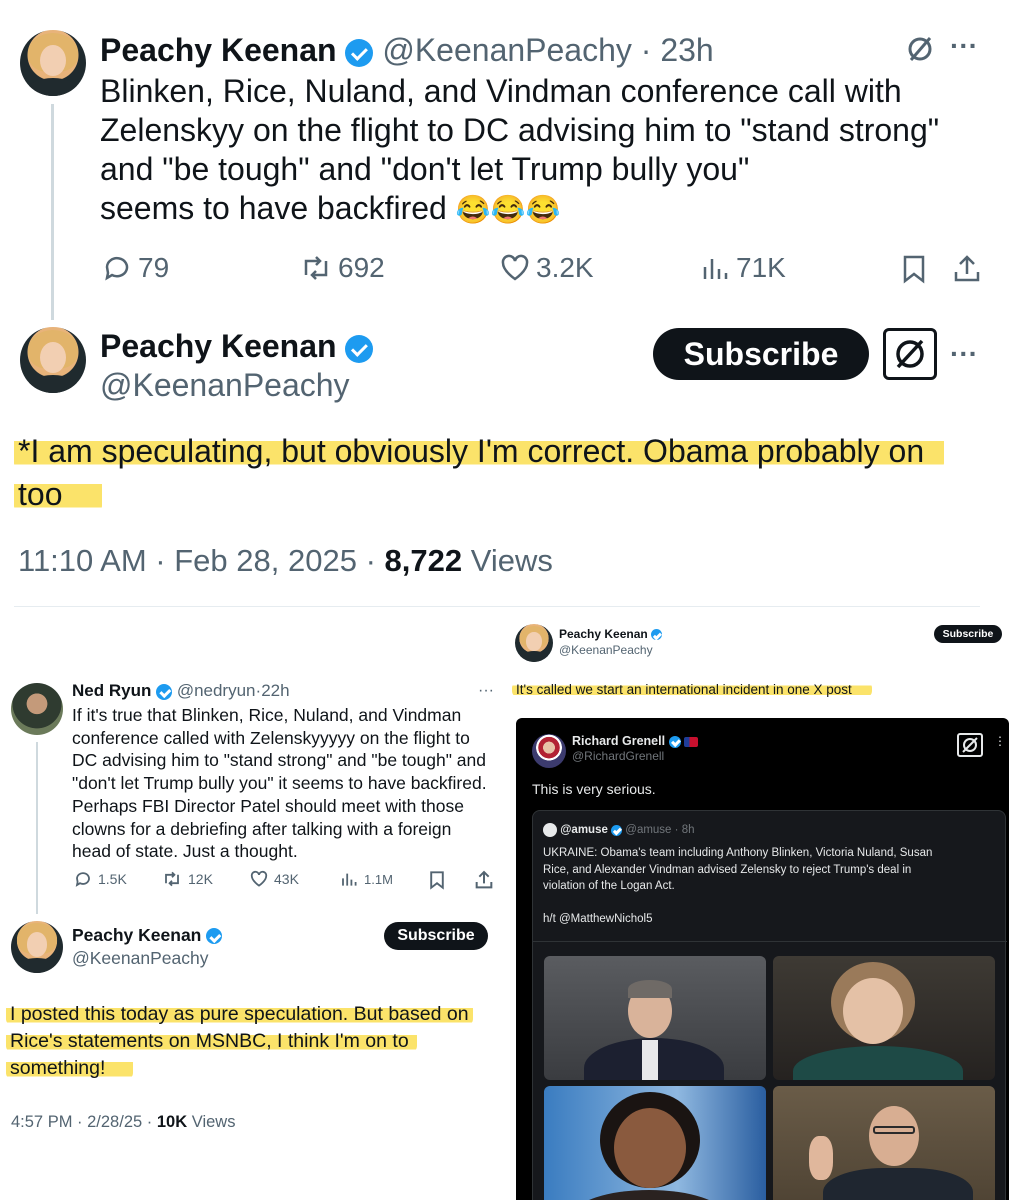 The image size is (1016, 1200). Describe the element at coordinates (508, 209) in the screenshot. I see `laughing-emoji-icon: 😂😂😂` at that location.